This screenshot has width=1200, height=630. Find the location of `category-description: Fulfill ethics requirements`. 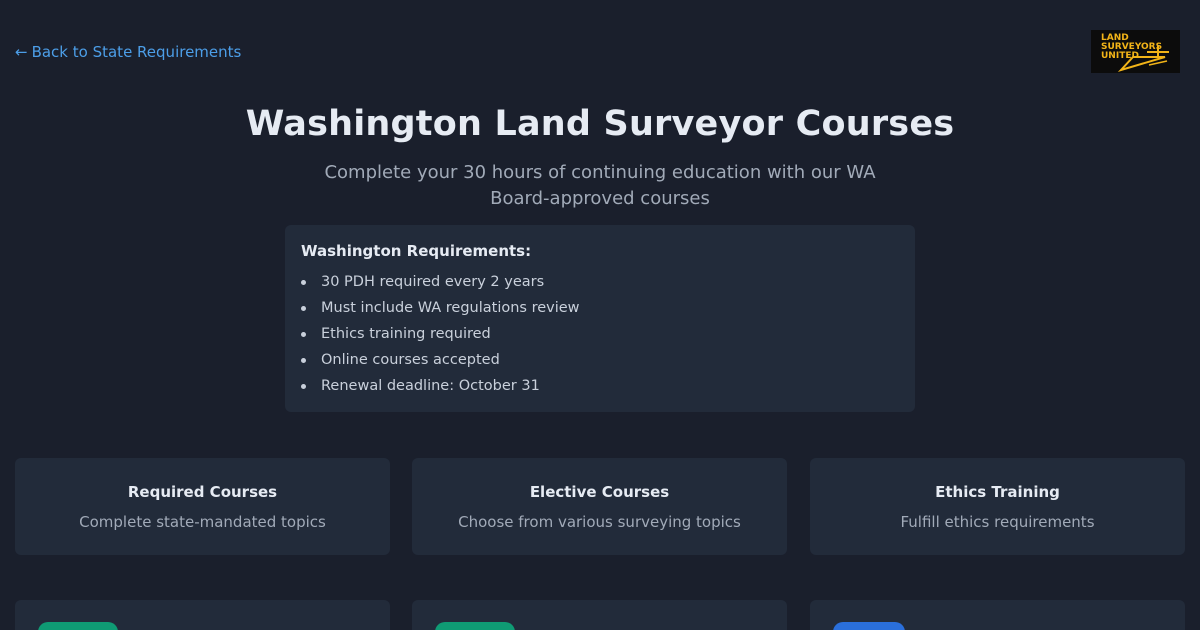

category-description: Fulfill ethics requirements is located at coordinates (997, 522).